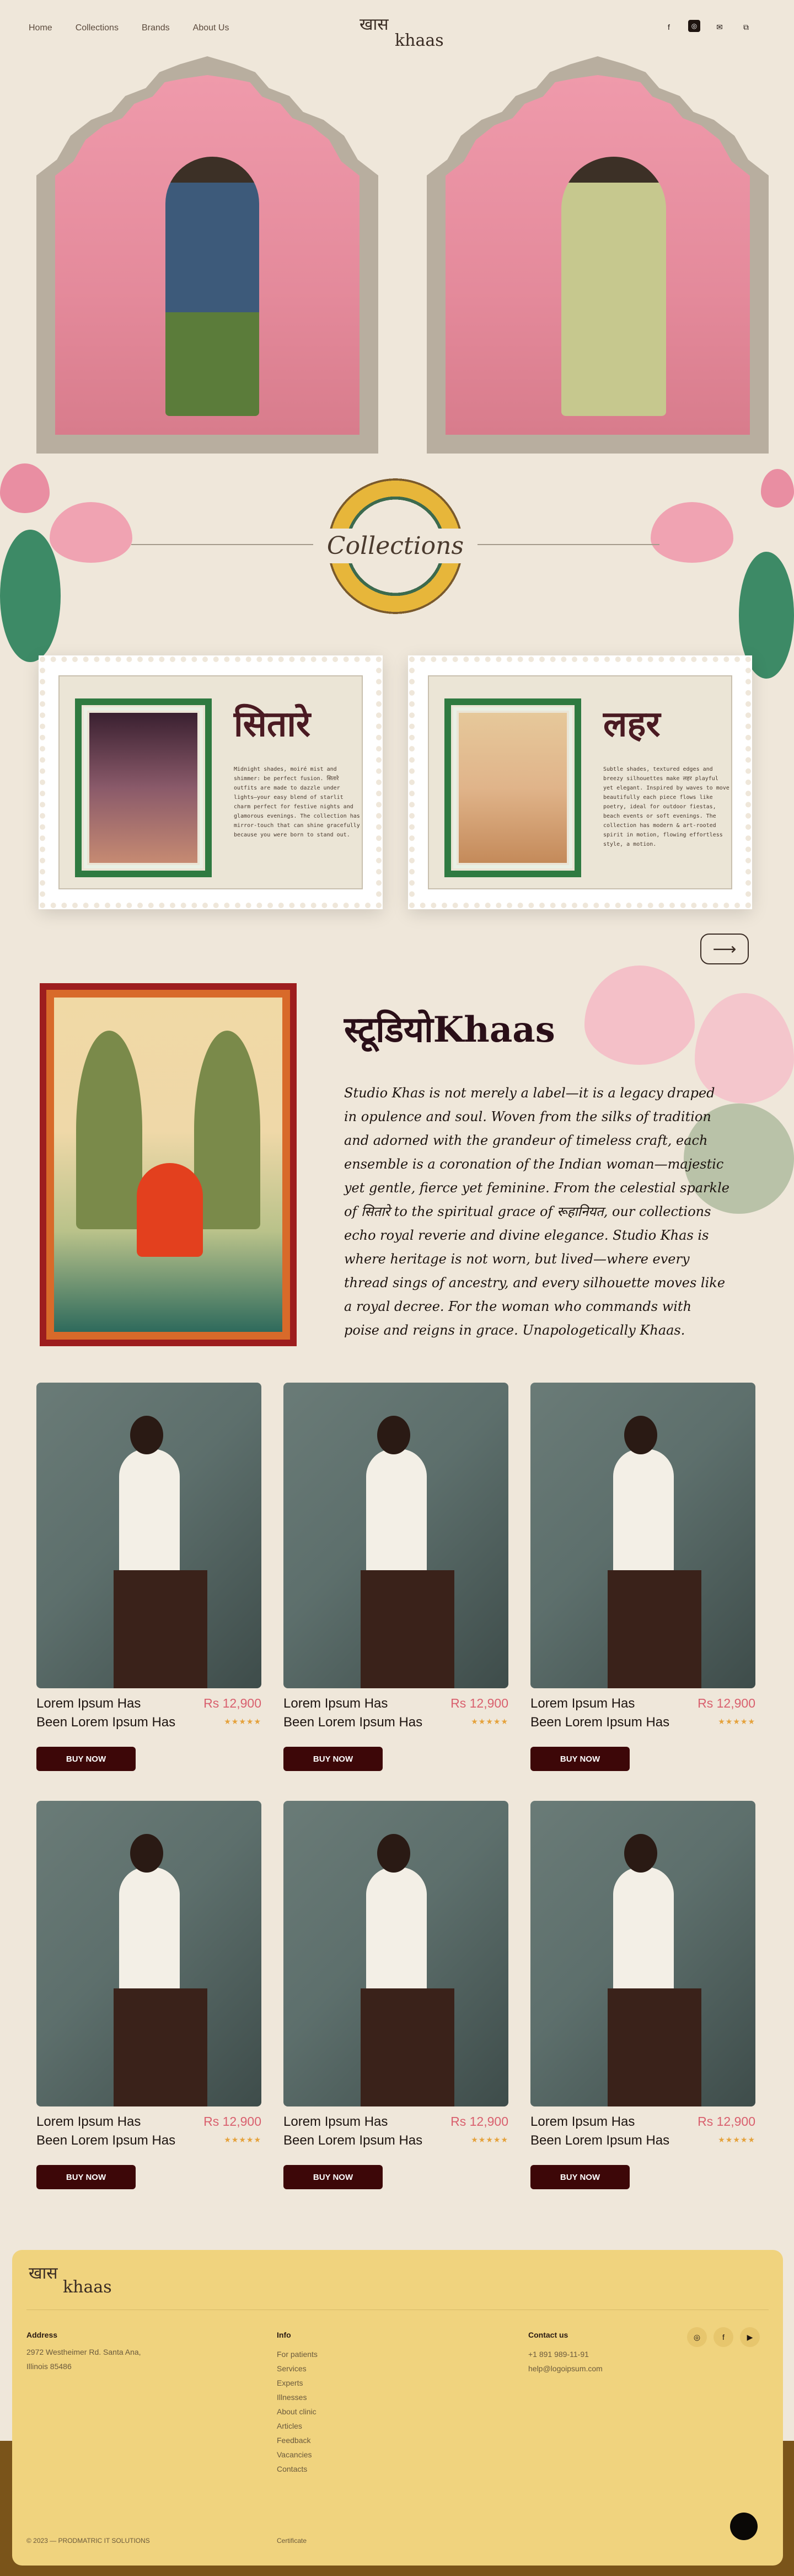 This screenshot has height=2576, width=794. What do you see at coordinates (284, 2334) in the screenshot?
I see `info-heading: Info` at bounding box center [284, 2334].